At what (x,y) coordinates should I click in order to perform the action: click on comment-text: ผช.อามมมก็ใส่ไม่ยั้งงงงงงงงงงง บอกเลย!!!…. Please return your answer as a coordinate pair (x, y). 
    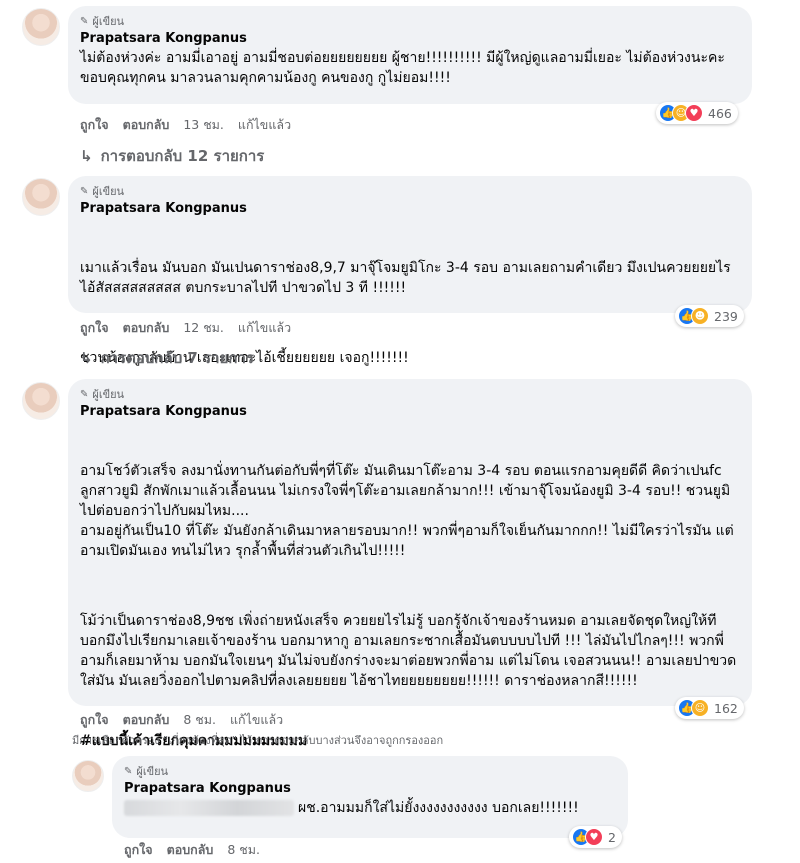
    Looking at the image, I should click on (370, 808).